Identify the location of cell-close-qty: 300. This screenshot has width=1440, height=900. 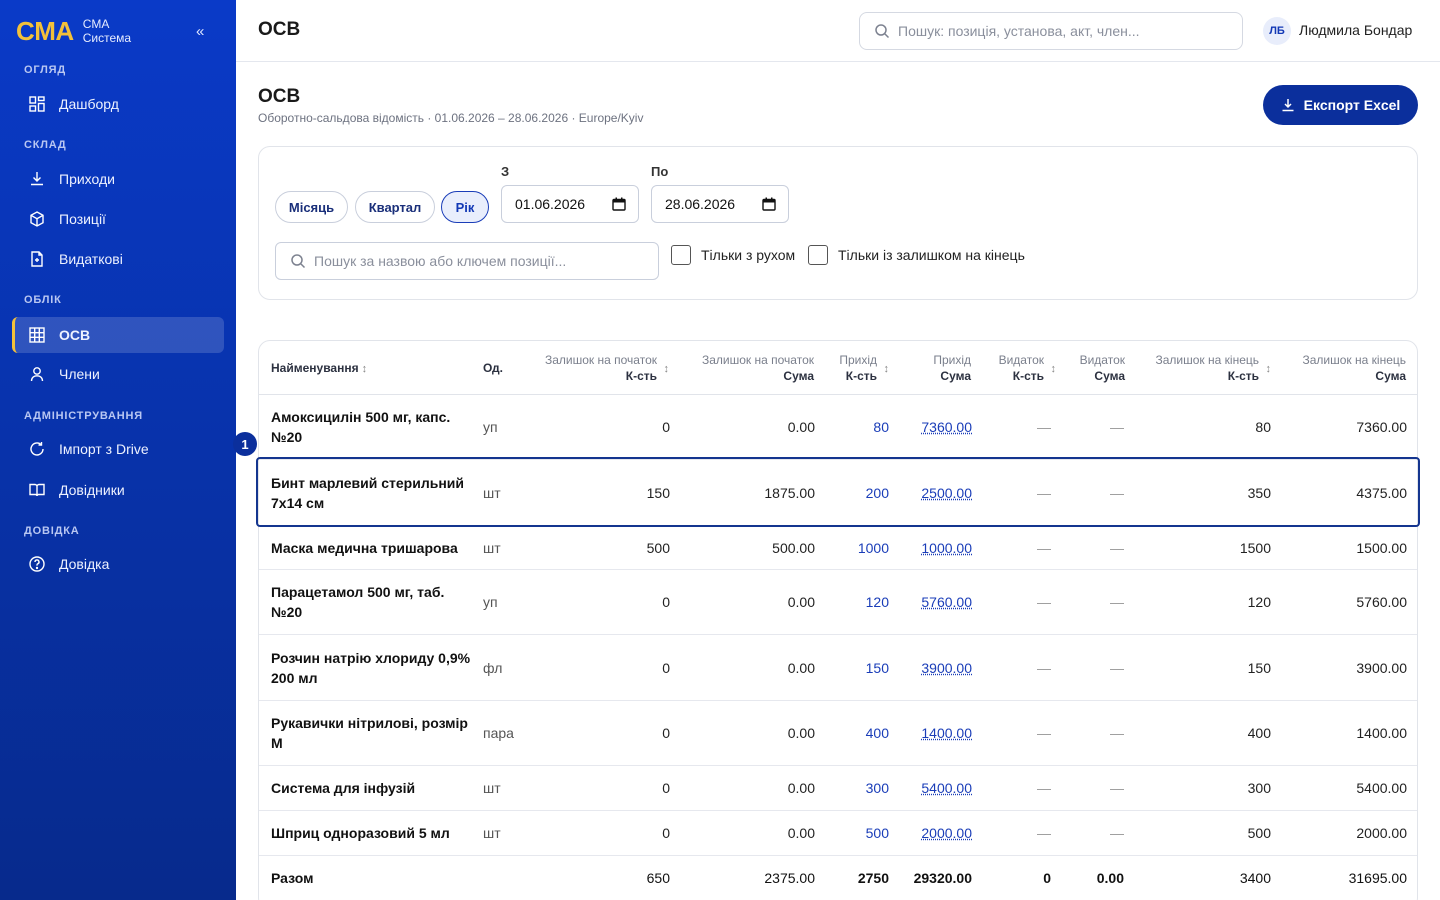
(1259, 788).